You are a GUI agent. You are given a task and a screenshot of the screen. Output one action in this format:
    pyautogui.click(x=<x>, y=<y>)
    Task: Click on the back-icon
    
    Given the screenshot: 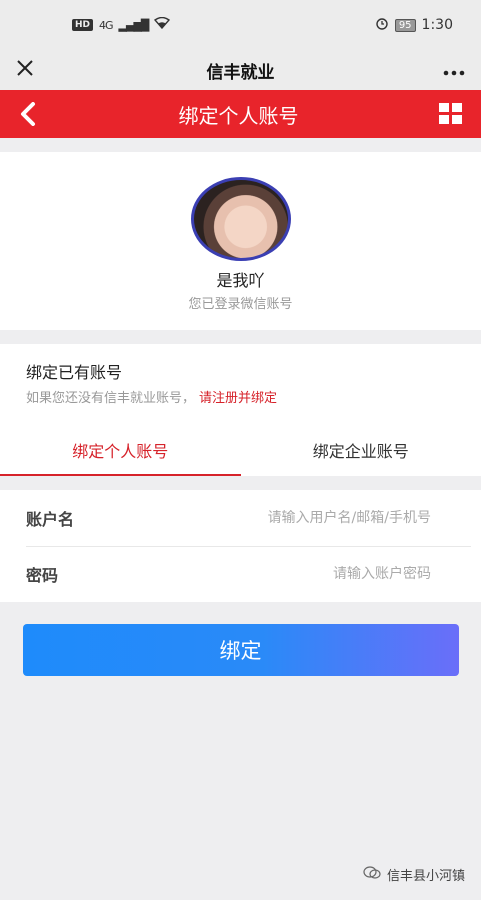 What is the action you would take?
    pyautogui.click(x=28, y=114)
    